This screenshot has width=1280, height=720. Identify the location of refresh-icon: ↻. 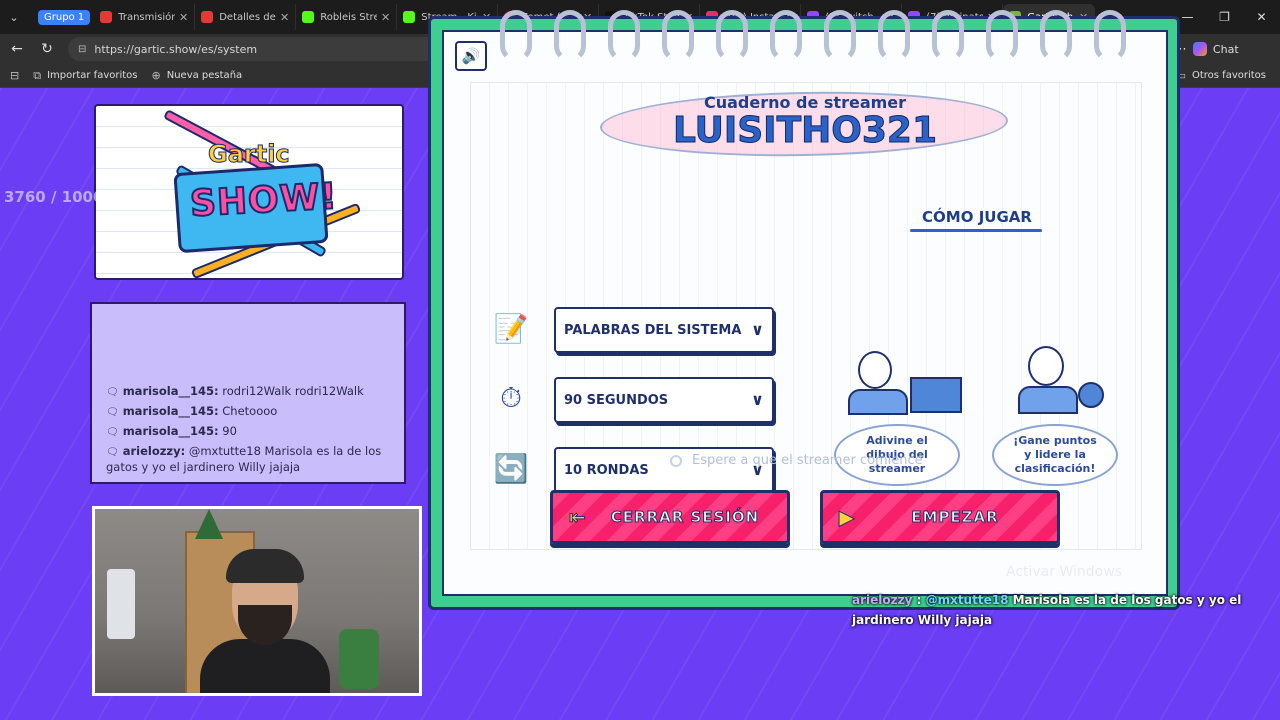
(47, 49).